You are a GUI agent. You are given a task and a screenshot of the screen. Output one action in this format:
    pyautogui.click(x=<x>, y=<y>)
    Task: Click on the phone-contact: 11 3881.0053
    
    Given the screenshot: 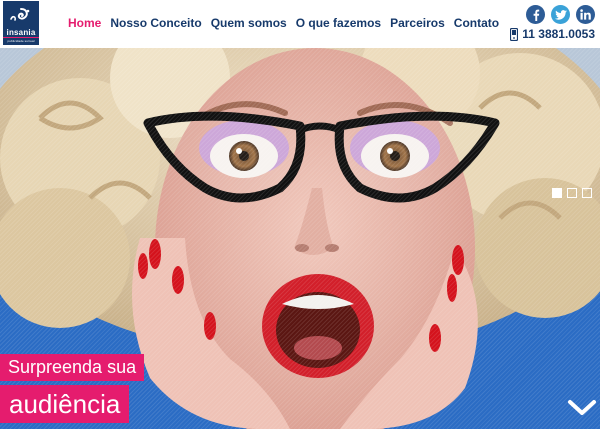 What is the action you would take?
    pyautogui.click(x=552, y=34)
    